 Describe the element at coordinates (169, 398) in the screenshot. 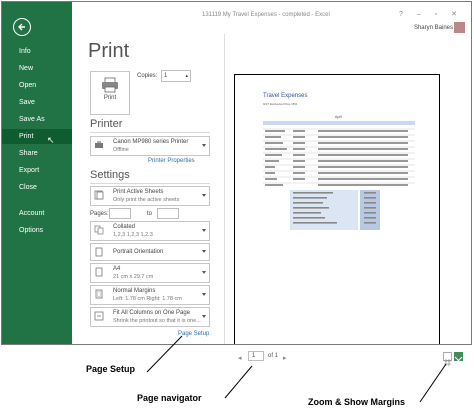

I see `callout-page-navigator: Page navigator` at that location.